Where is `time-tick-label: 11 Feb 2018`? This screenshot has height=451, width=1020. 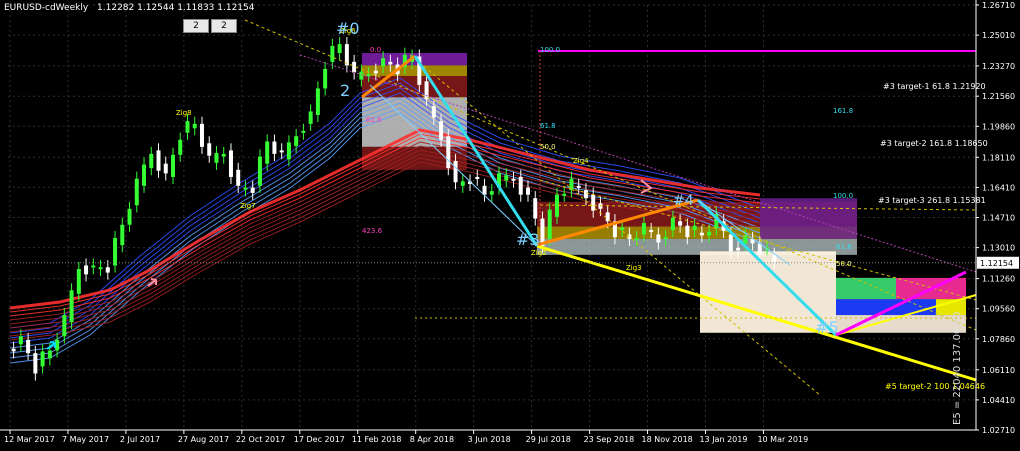 time-tick-label: 11 Feb 2018 is located at coordinates (377, 439).